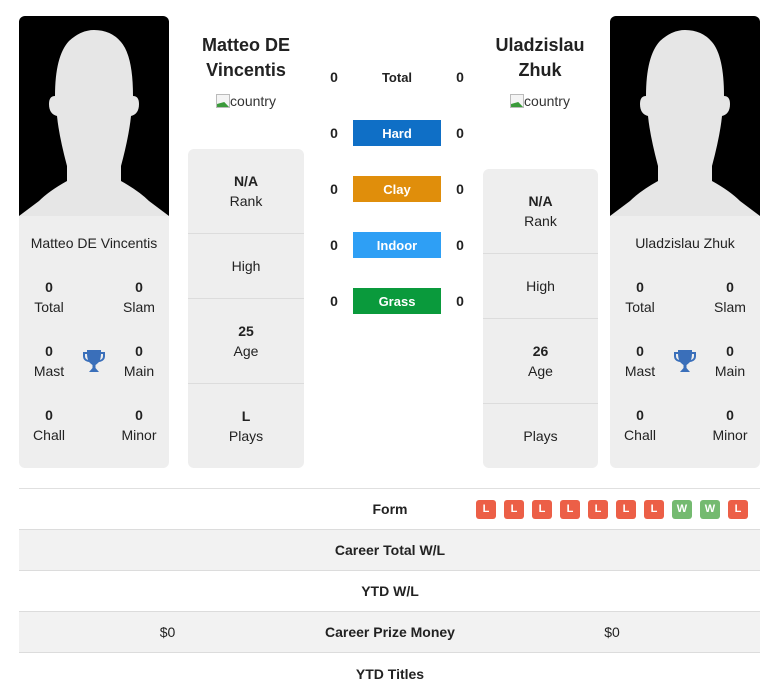 Image resolution: width=779 pixels, height=699 pixels. What do you see at coordinates (397, 133) in the screenshot?
I see `surface-badge-hard: Hard` at bounding box center [397, 133].